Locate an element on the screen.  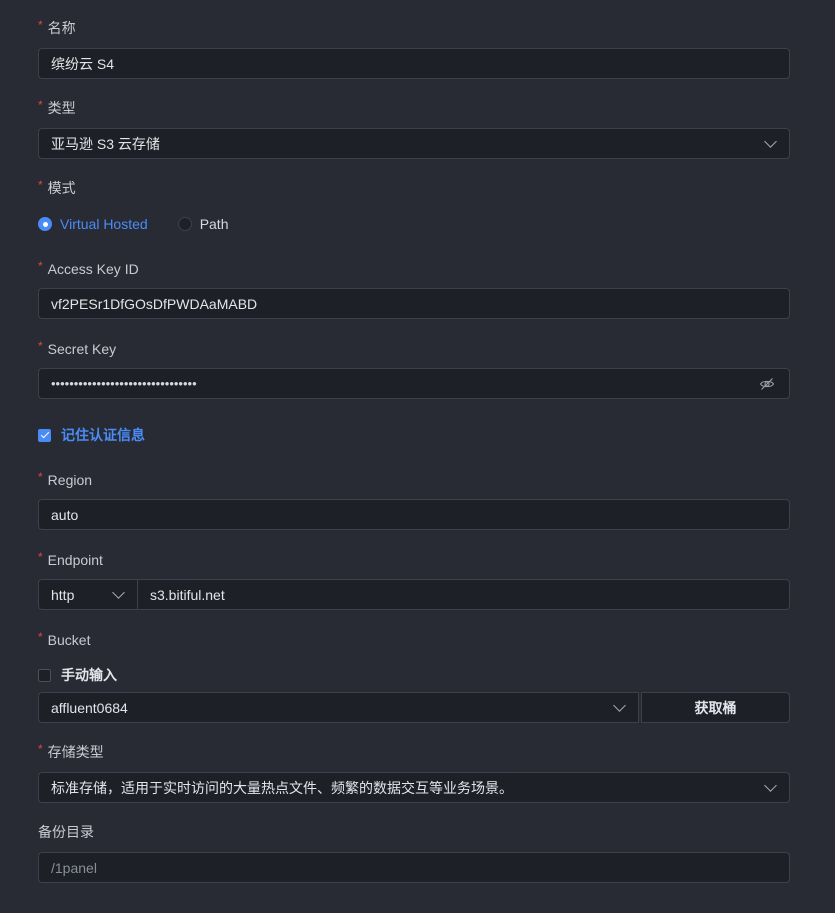
bucket-group: affluent0684 获取桶 is located at coordinates (414, 707).